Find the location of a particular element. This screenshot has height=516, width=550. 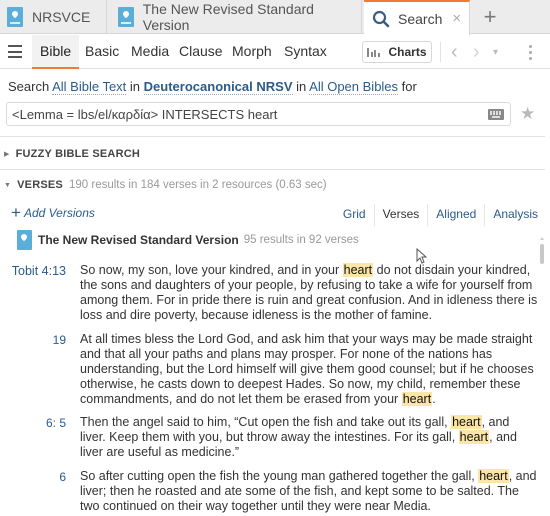

tab-label: NRSVCE is located at coordinates (61, 17).